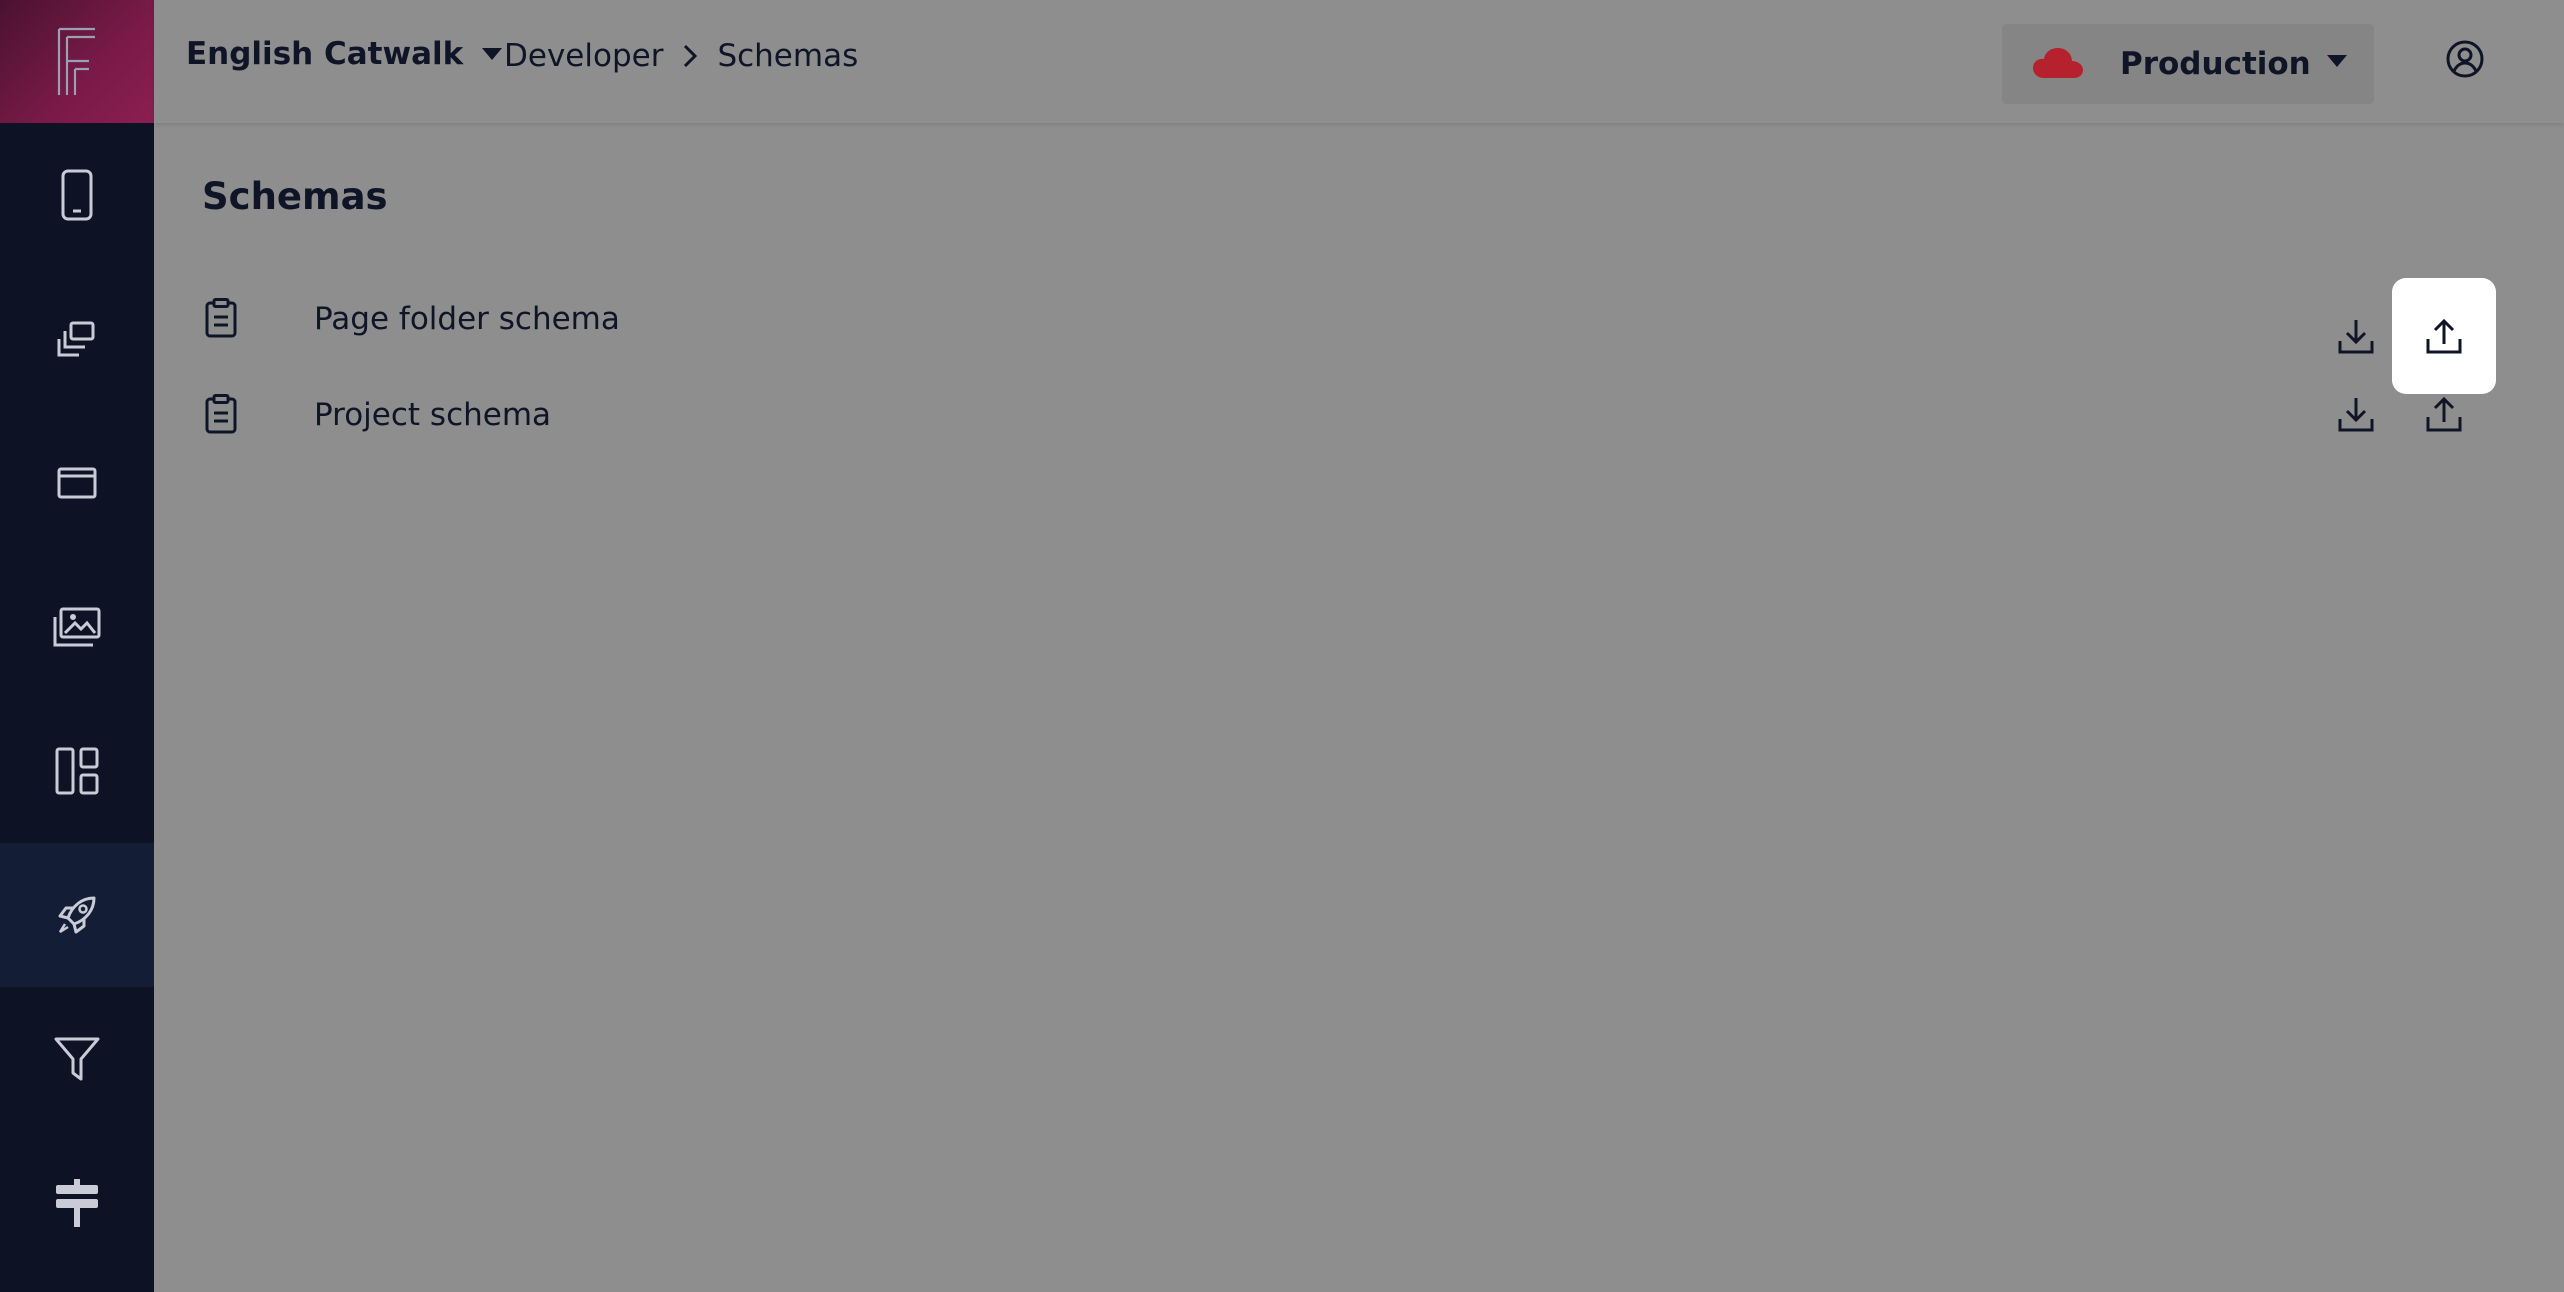 This screenshot has width=2564, height=1292. I want to click on logo, so click(77, 61).